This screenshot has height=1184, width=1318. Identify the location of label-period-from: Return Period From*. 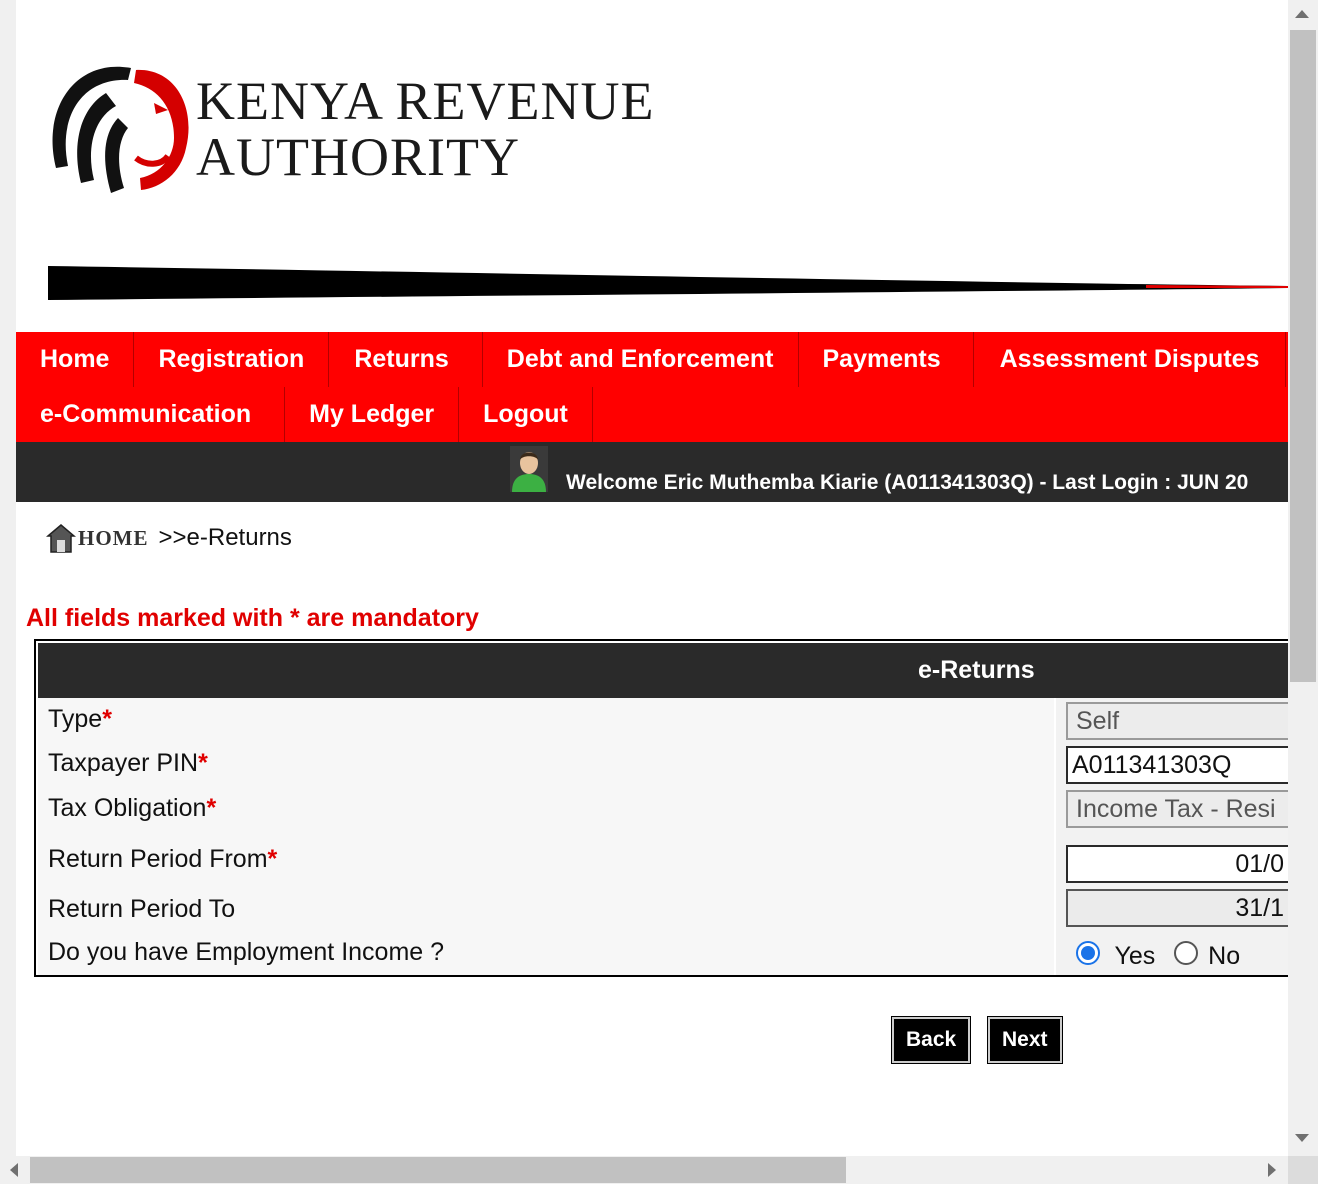
(163, 859).